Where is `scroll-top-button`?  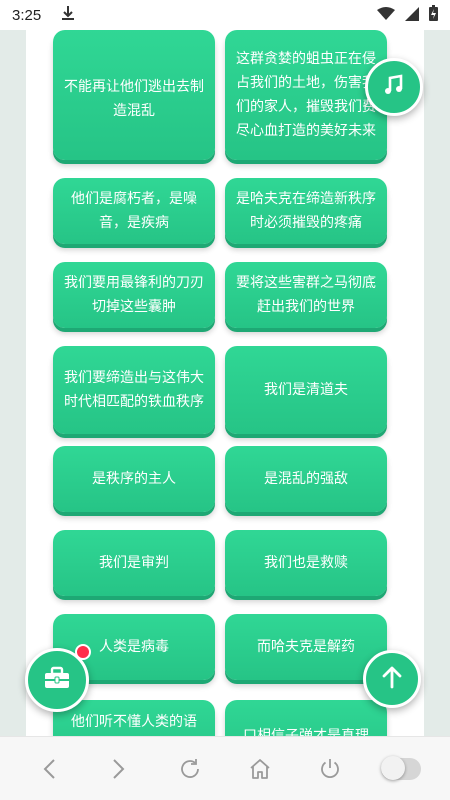 scroll-top-button is located at coordinates (392, 679).